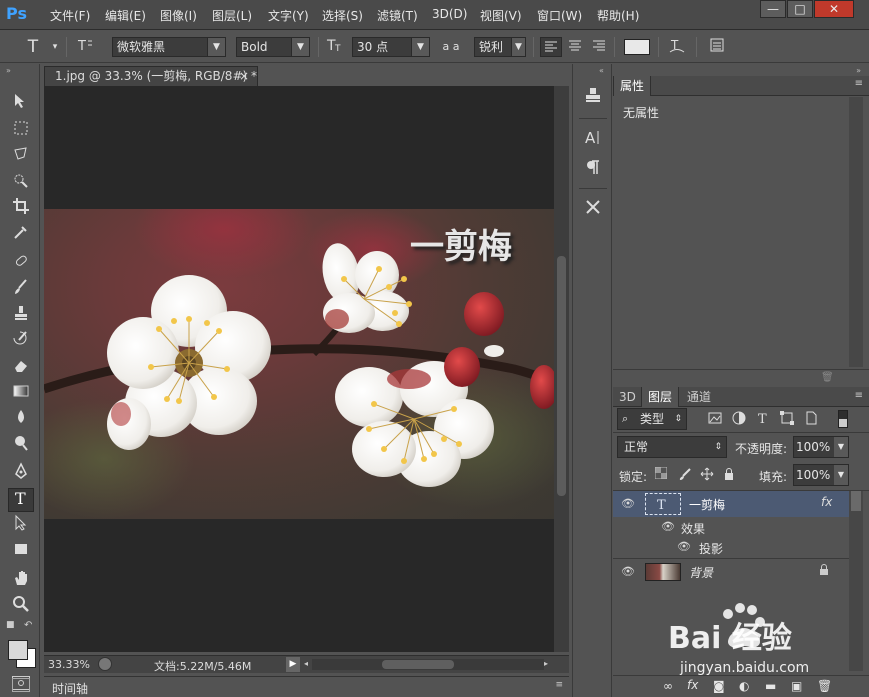 Image resolution: width=869 pixels, height=697 pixels. Describe the element at coordinates (428, 664) in the screenshot. I see `horizontal-scrollbar` at that location.